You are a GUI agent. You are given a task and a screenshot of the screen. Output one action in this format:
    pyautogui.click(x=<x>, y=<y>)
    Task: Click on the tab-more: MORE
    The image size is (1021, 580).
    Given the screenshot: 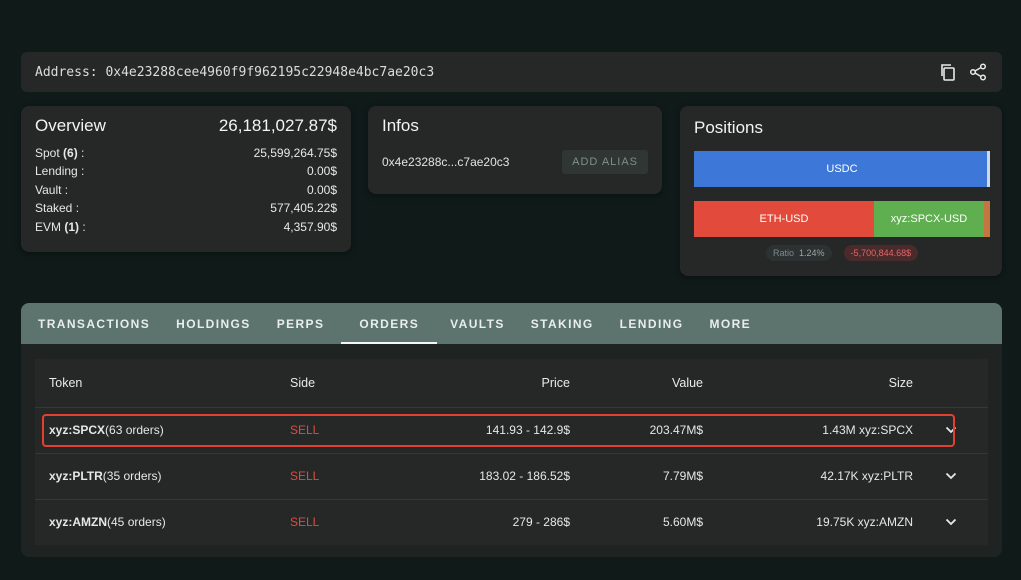 What is the action you would take?
    pyautogui.click(x=730, y=323)
    